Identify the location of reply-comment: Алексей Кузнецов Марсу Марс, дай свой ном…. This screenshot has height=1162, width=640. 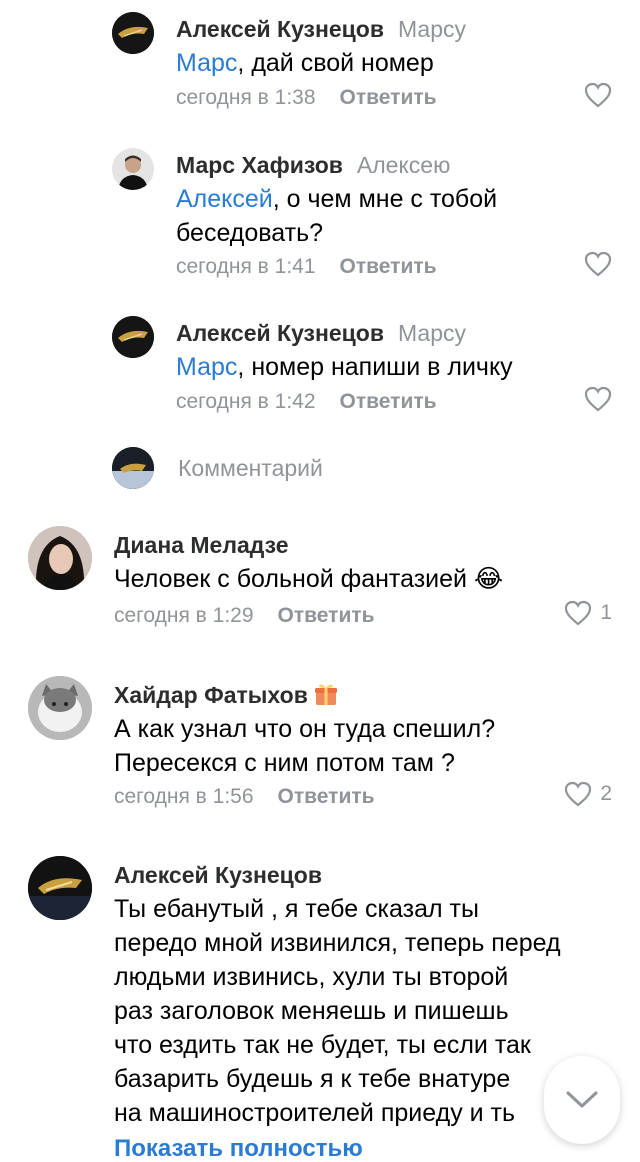
(320, 65).